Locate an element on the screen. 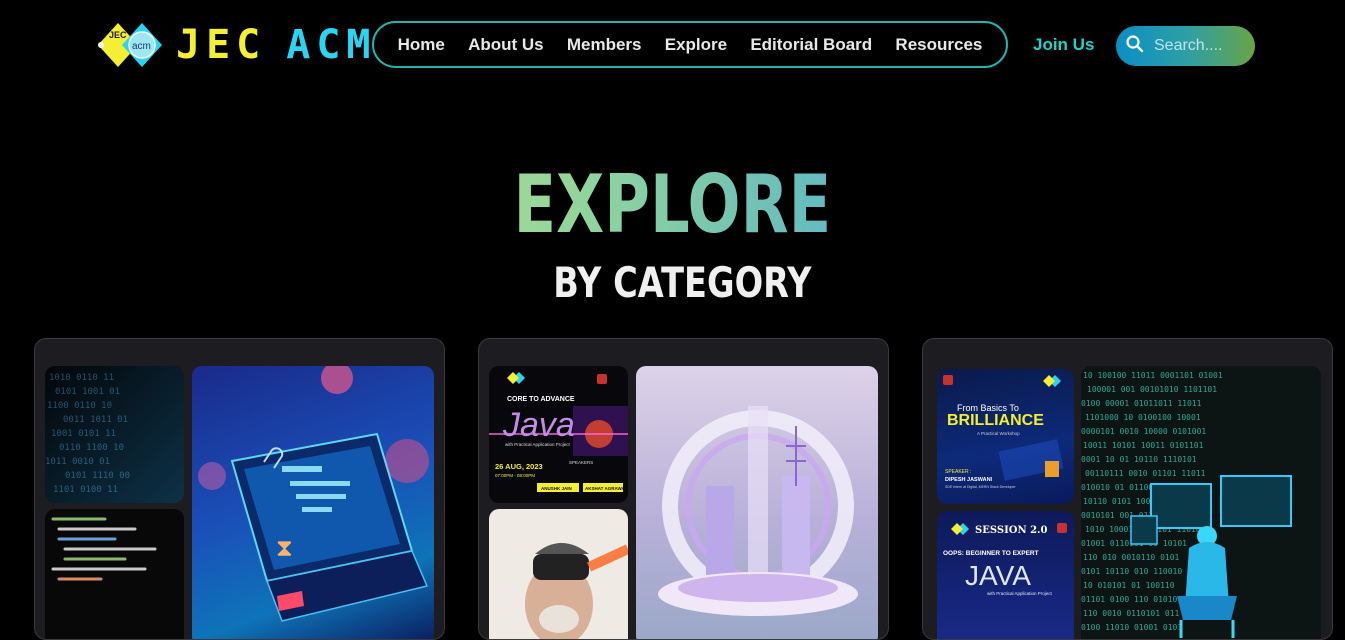  svg-text: 10011 10101 10011 0101101 is located at coordinates (1143, 445).